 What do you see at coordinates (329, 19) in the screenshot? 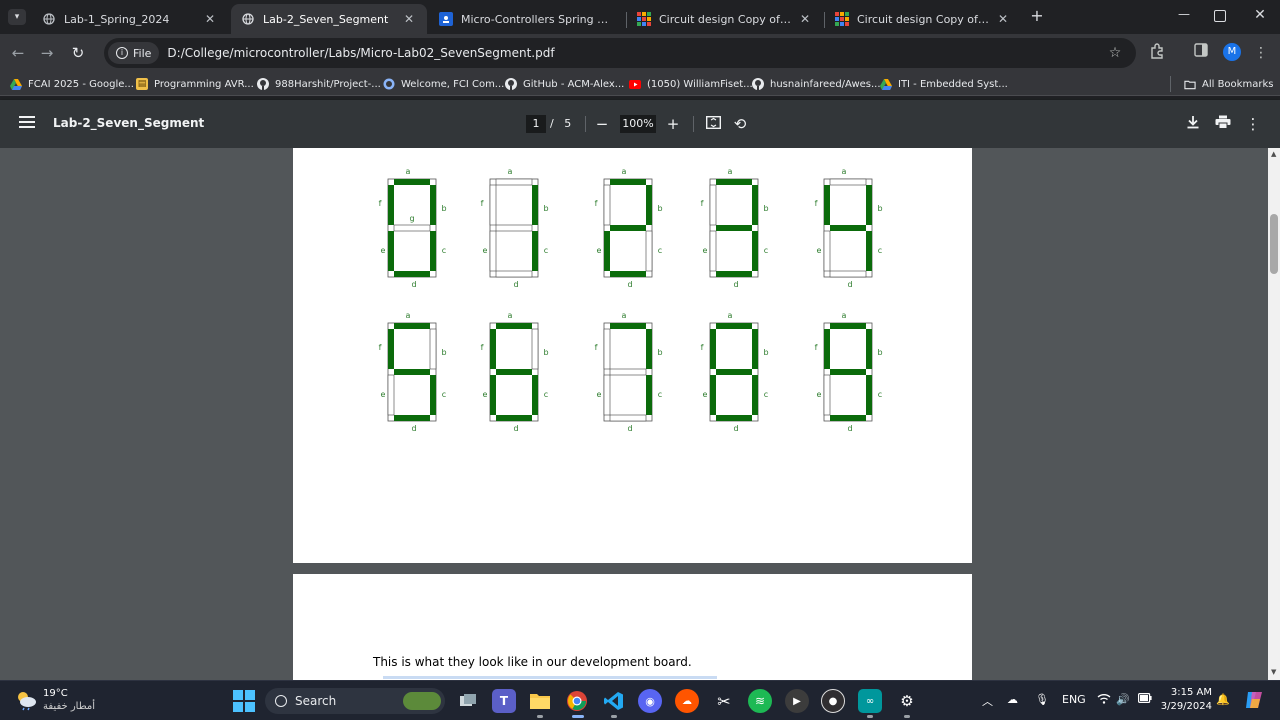
I see `tab-lab2: Lab-2_Seven_Segment ✕` at bounding box center [329, 19].